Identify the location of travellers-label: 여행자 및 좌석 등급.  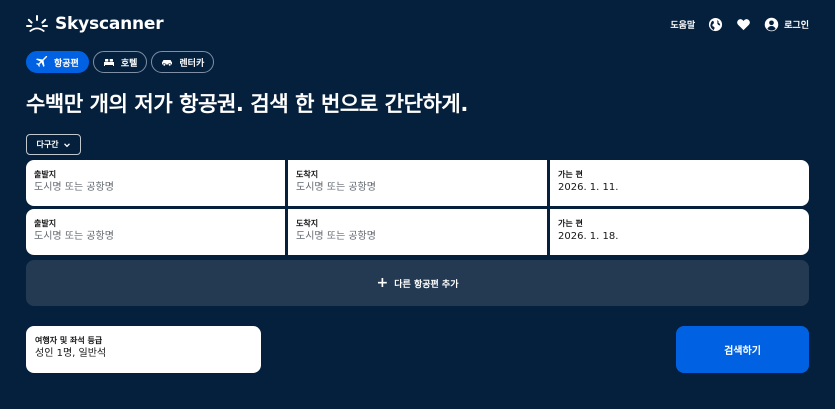
(69, 340).